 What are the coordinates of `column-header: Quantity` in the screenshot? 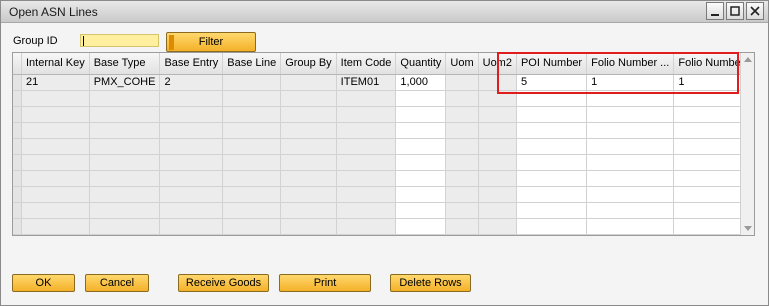 It's located at (421, 64).